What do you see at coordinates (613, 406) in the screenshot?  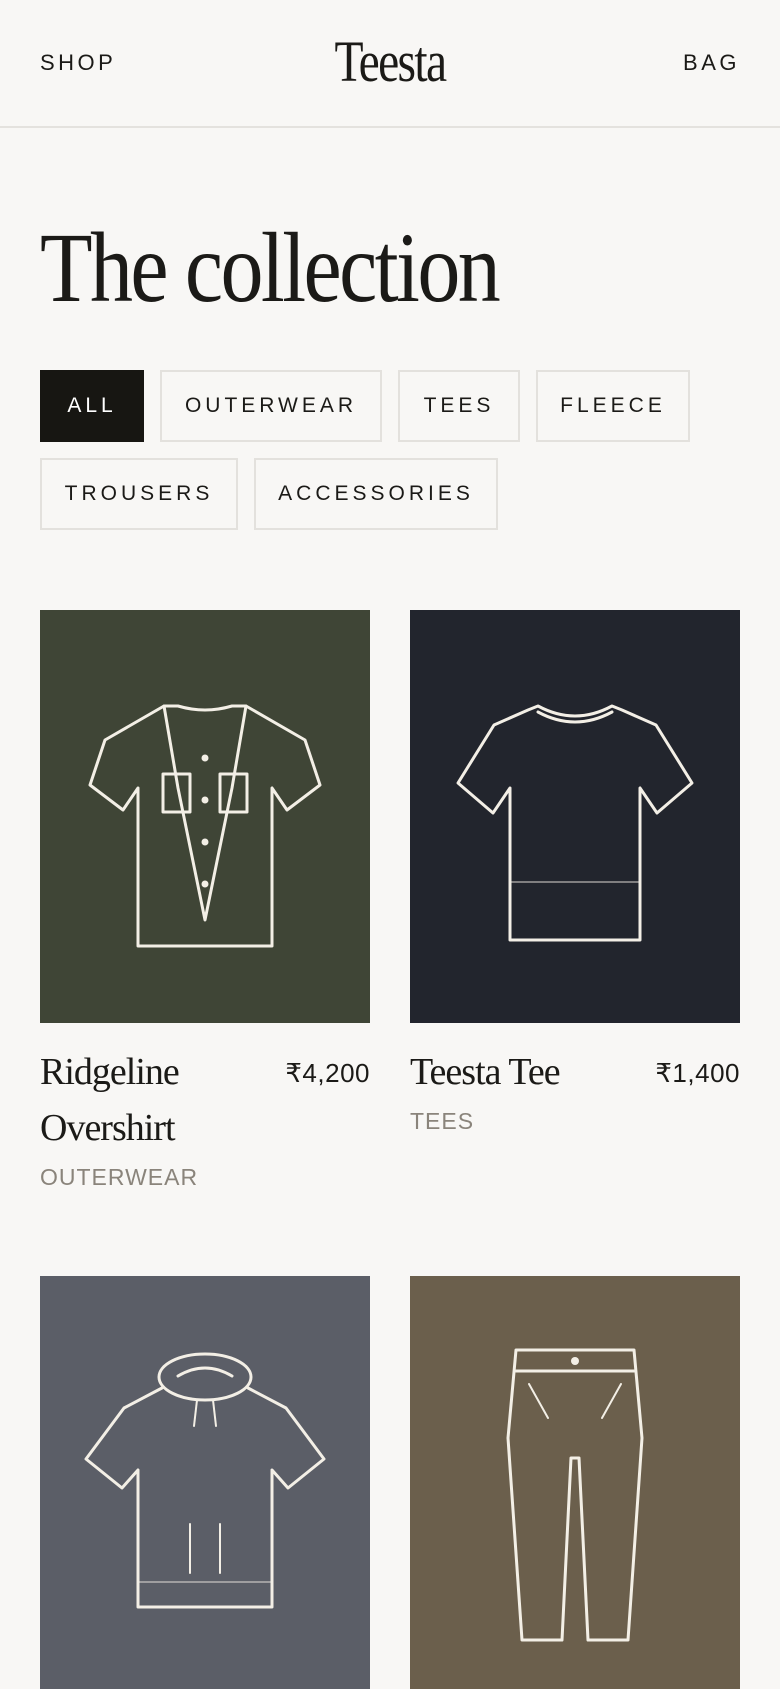 I see `filter-chip-fleece: FLEECE` at bounding box center [613, 406].